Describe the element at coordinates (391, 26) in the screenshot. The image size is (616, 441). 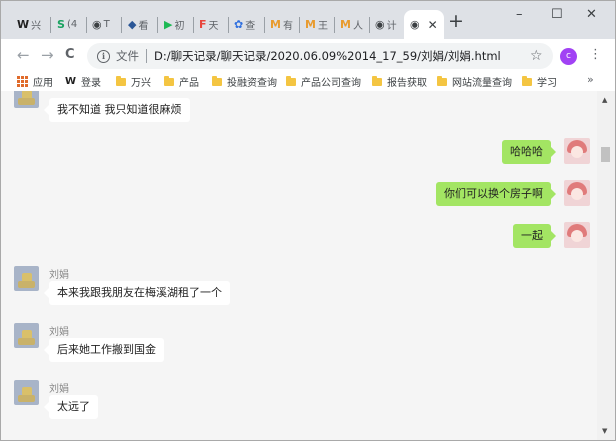
I see `tab-title: 计` at that location.